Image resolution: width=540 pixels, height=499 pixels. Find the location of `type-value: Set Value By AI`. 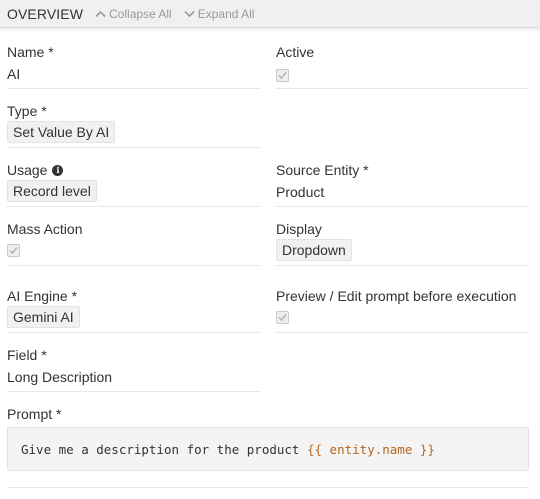

type-value: Set Value By AI is located at coordinates (61, 132).